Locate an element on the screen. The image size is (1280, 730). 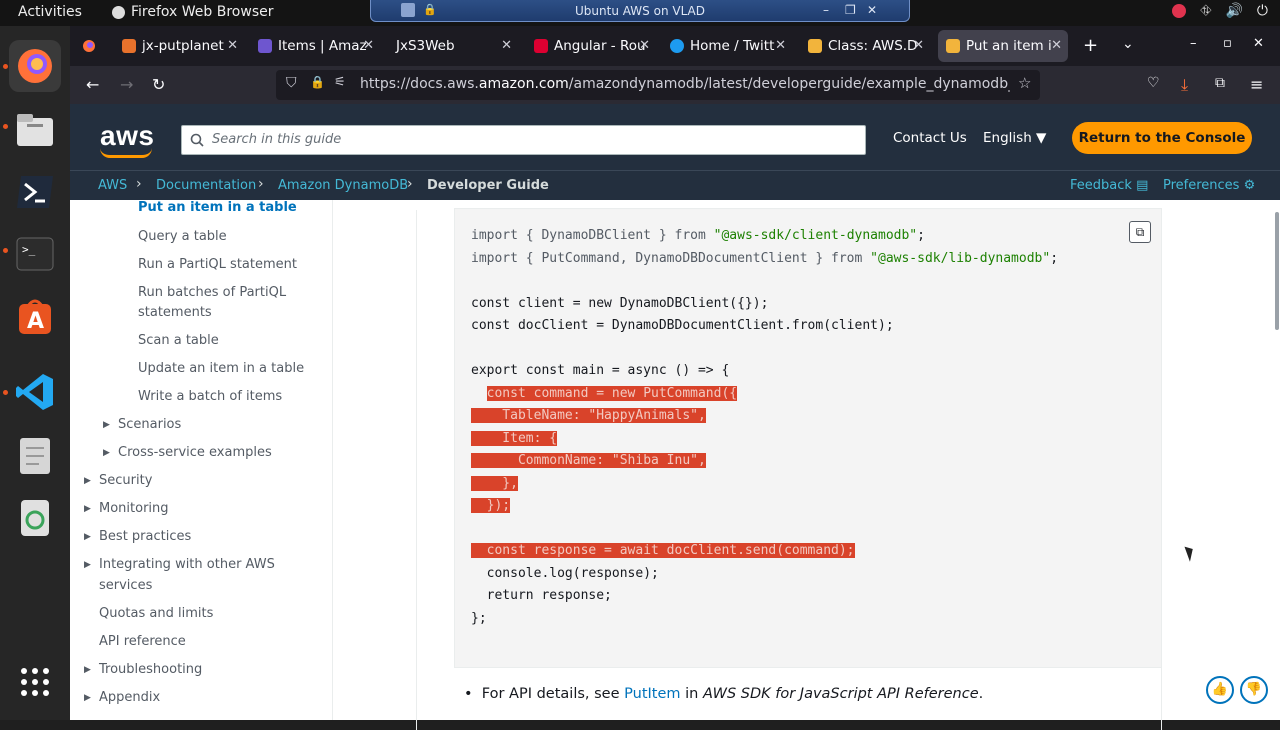
code-line: export const main = async () => { is located at coordinates (600, 370).